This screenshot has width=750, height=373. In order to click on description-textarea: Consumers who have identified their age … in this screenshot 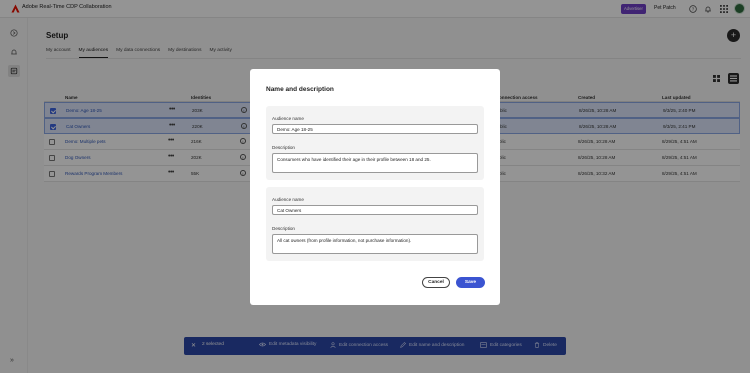, I will do `click(375, 163)`.